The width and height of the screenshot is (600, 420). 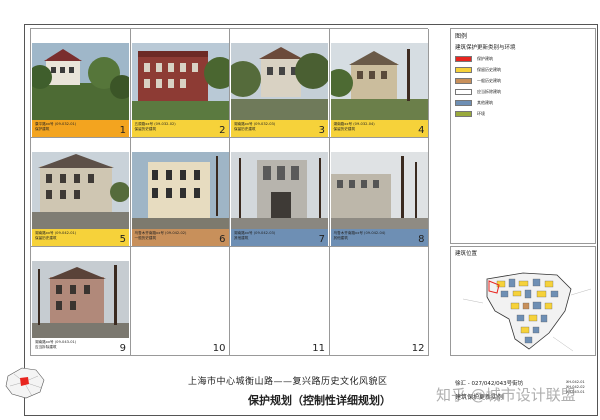 I want to click on caption-band: 11, so click(x=279, y=346).